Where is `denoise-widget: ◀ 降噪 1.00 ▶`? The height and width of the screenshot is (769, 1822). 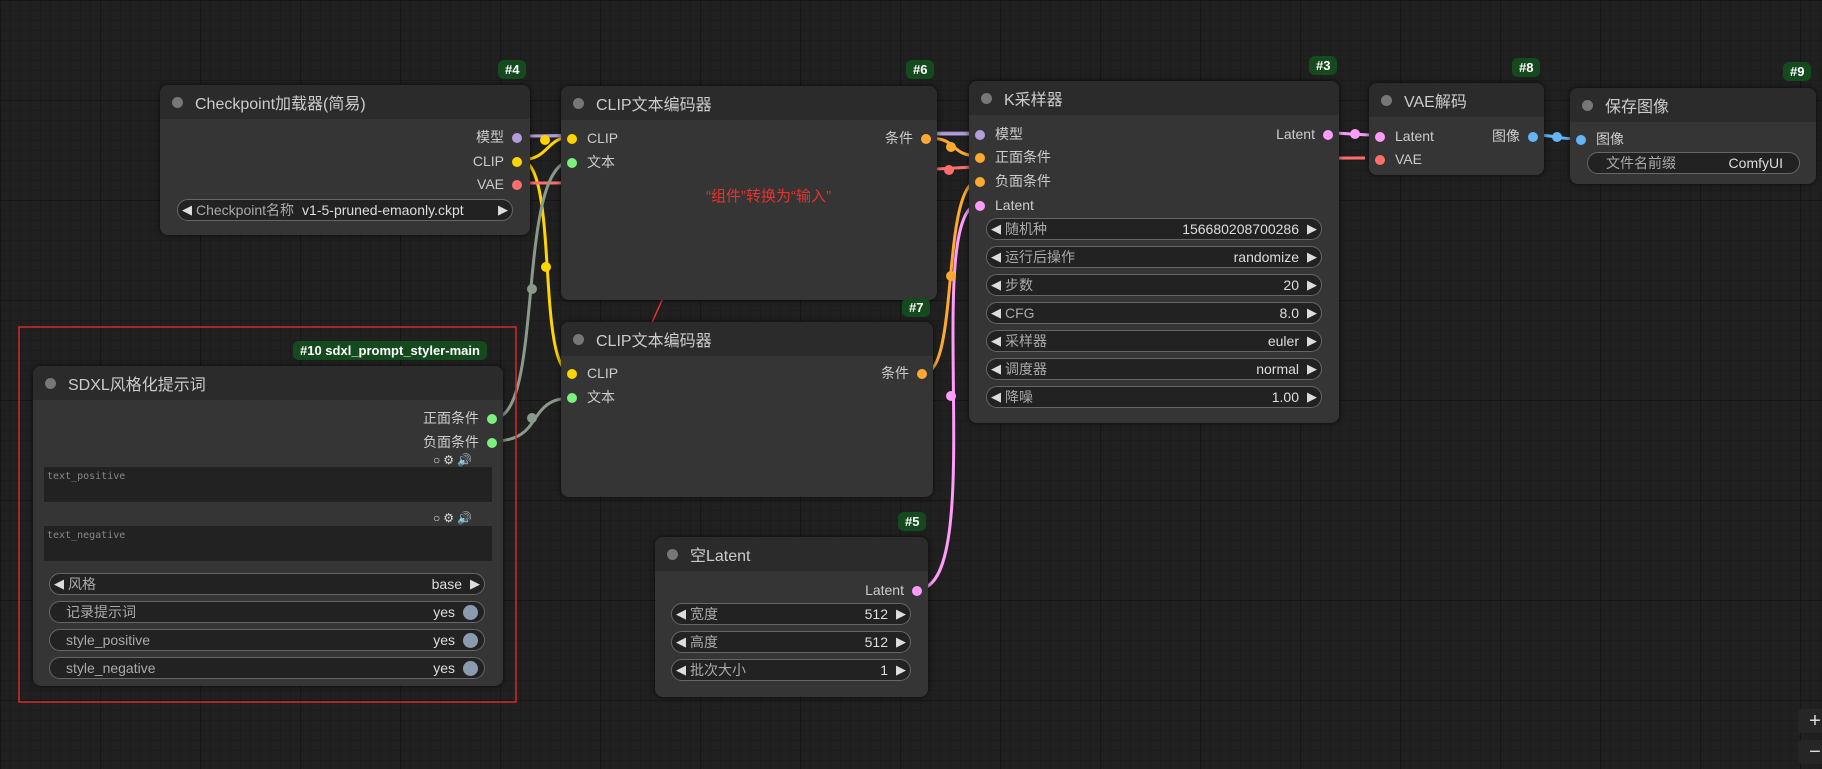
denoise-widget: ◀ 降噪 1.00 ▶ is located at coordinates (1154, 397).